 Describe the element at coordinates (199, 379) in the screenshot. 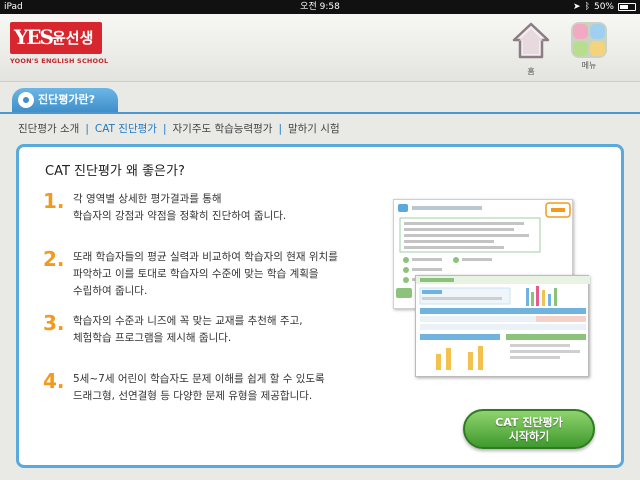

I see `benefit-line: 5세~7세 어린이 학습자도 문제 이해를 쉽게 할 수 있도록` at that location.